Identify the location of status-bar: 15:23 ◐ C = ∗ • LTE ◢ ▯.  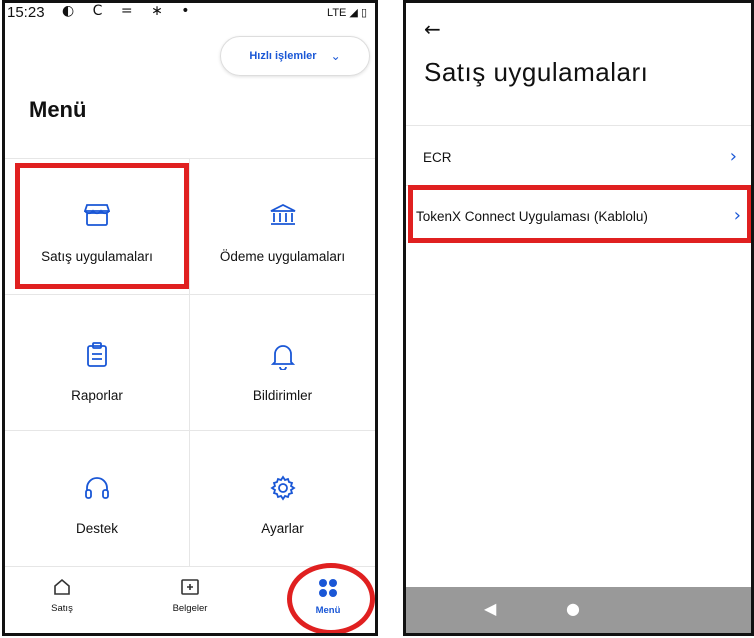
(190, 14).